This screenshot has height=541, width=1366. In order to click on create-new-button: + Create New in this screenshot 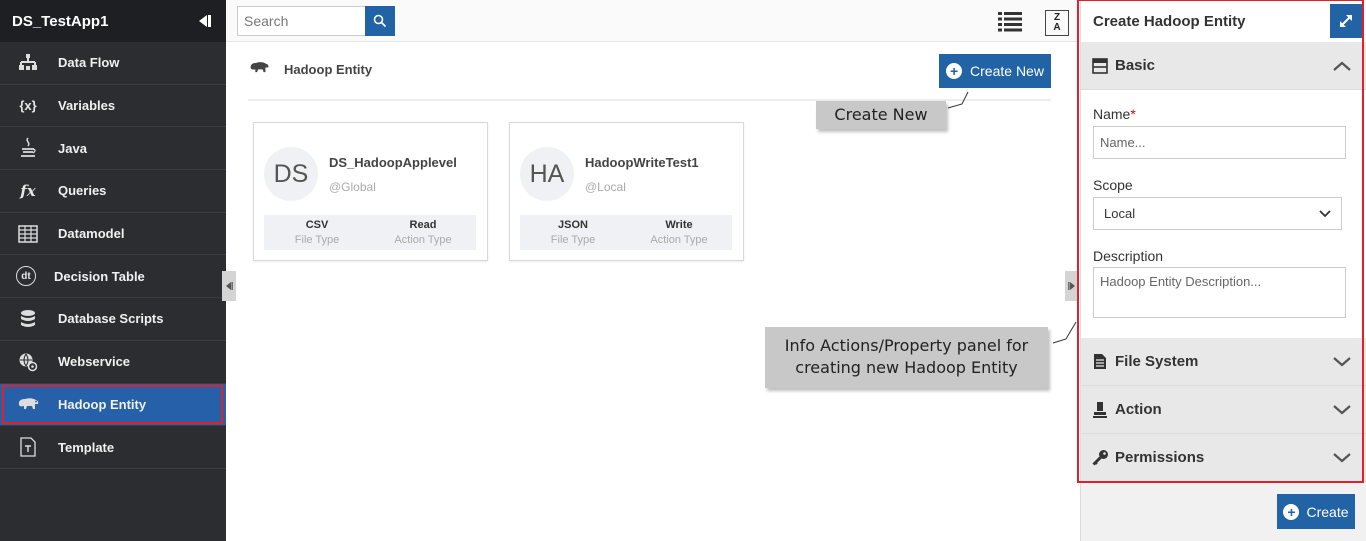, I will do `click(995, 71)`.